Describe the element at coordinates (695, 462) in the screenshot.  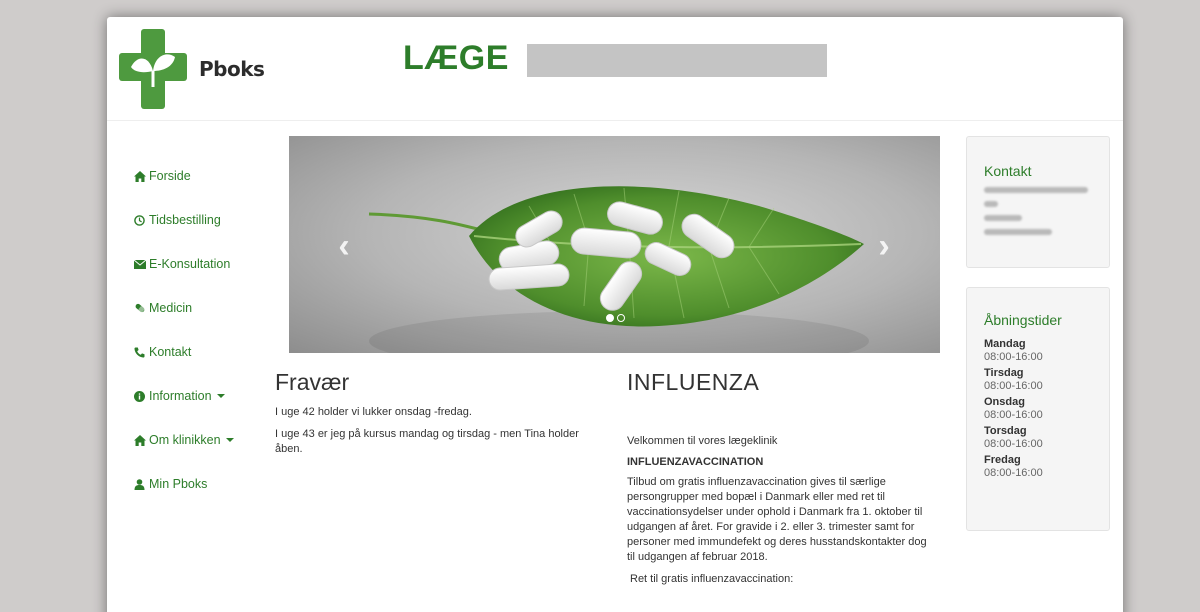
I see `influenza-subheading: INFLUENZAVACCINATION` at that location.